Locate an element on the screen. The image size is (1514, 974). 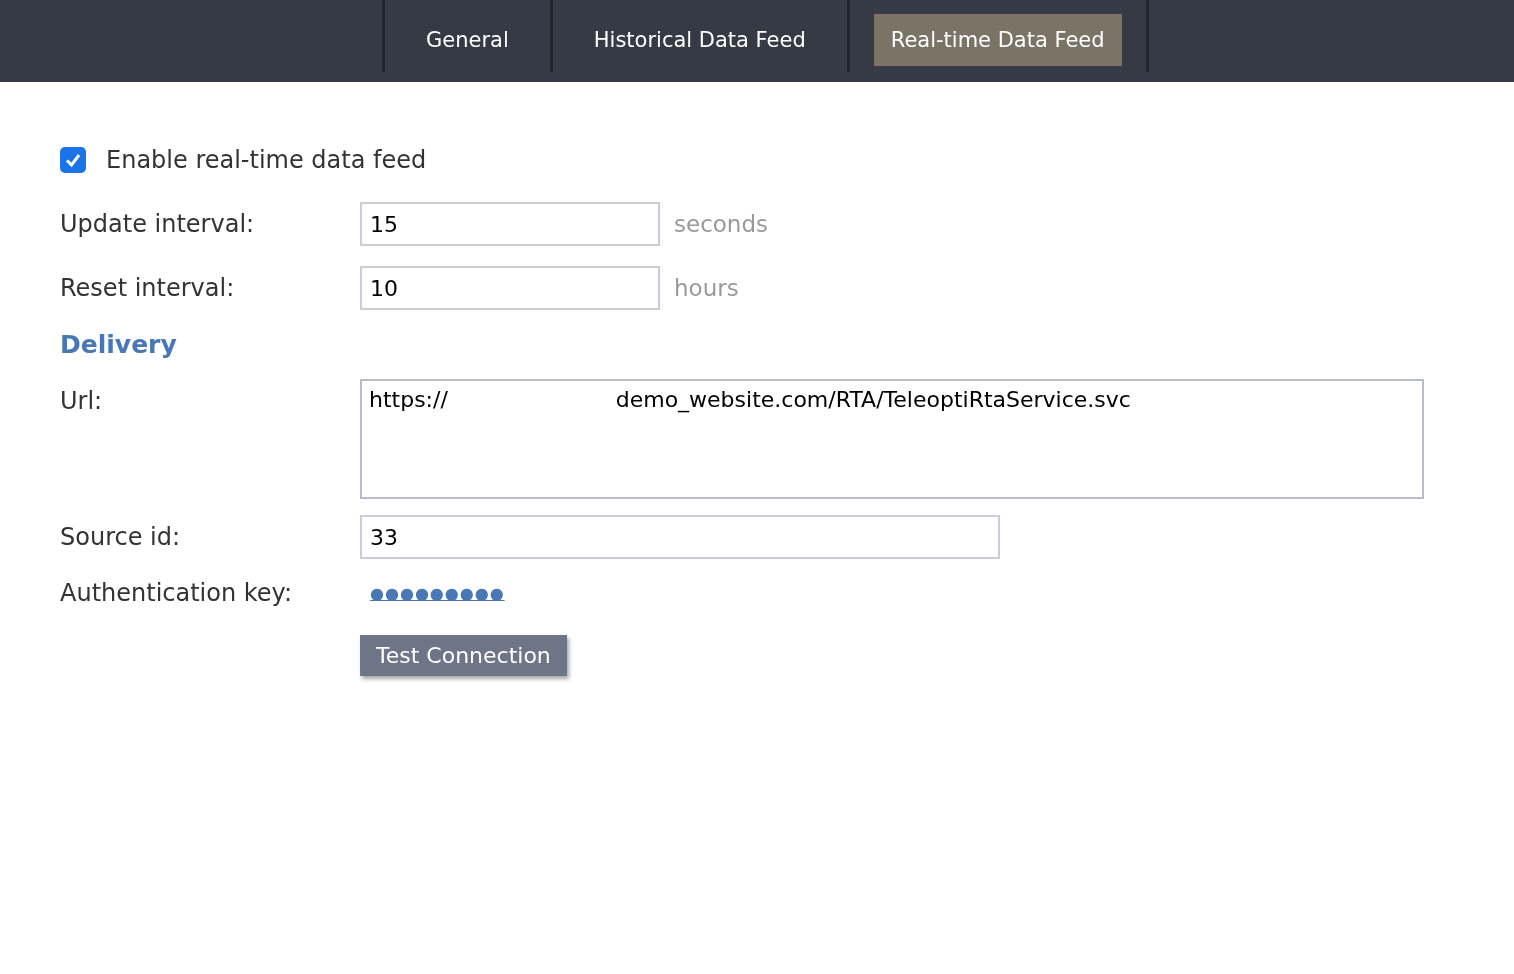
unit-label: hours is located at coordinates (706, 288).